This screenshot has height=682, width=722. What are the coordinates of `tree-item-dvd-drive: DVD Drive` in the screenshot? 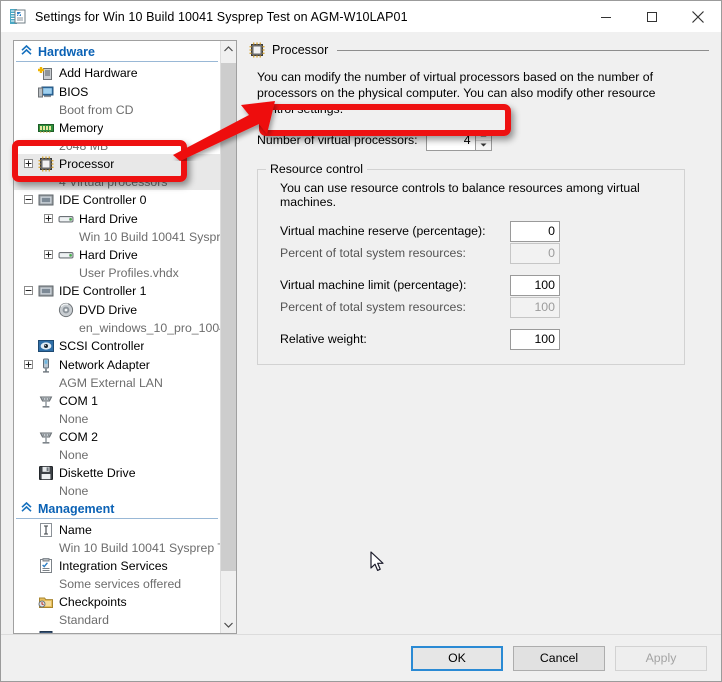 It's located at (117, 309).